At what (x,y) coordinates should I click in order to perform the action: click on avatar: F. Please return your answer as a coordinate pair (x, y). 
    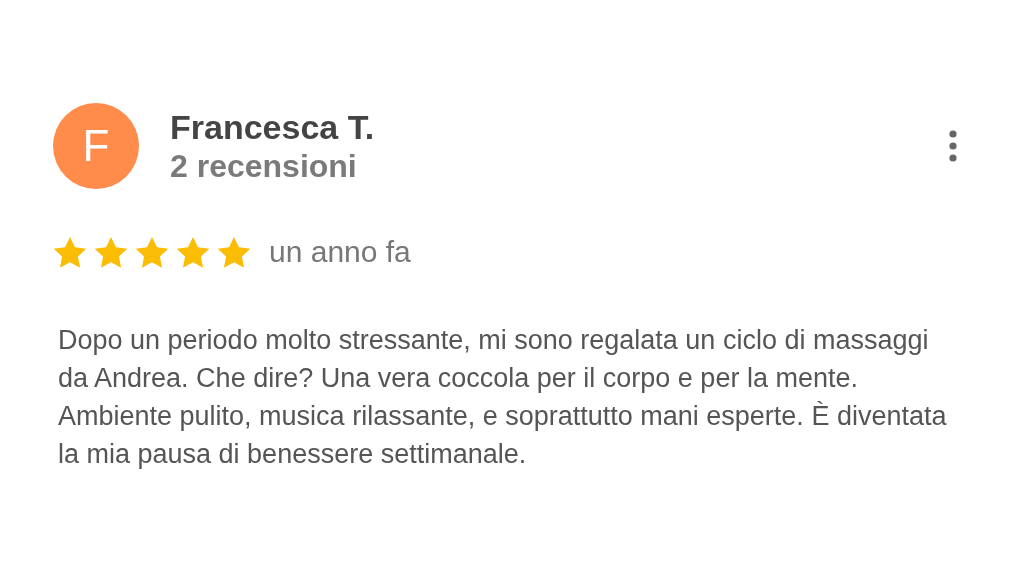
    Looking at the image, I should click on (96, 146).